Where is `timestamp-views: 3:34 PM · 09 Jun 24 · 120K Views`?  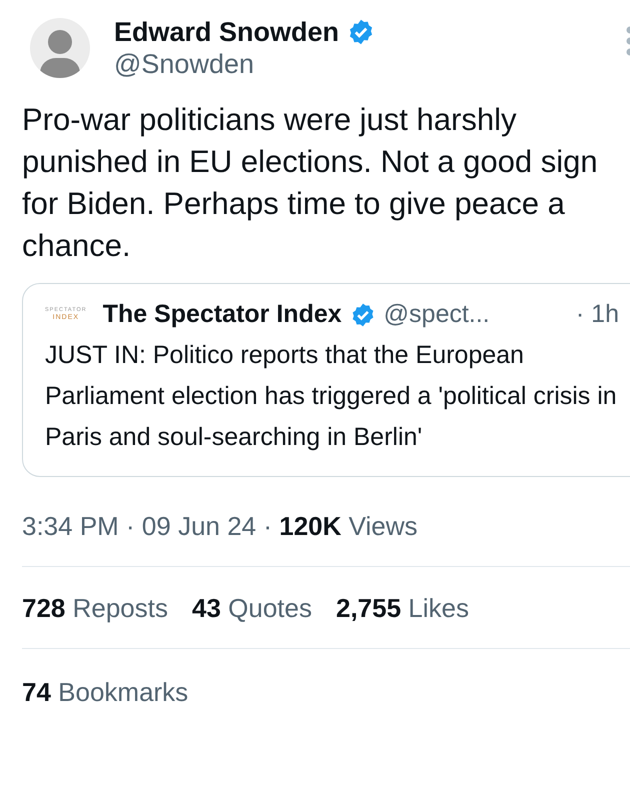
timestamp-views: 3:34 PM · 09 Jun 24 · 120K Views is located at coordinates (220, 526).